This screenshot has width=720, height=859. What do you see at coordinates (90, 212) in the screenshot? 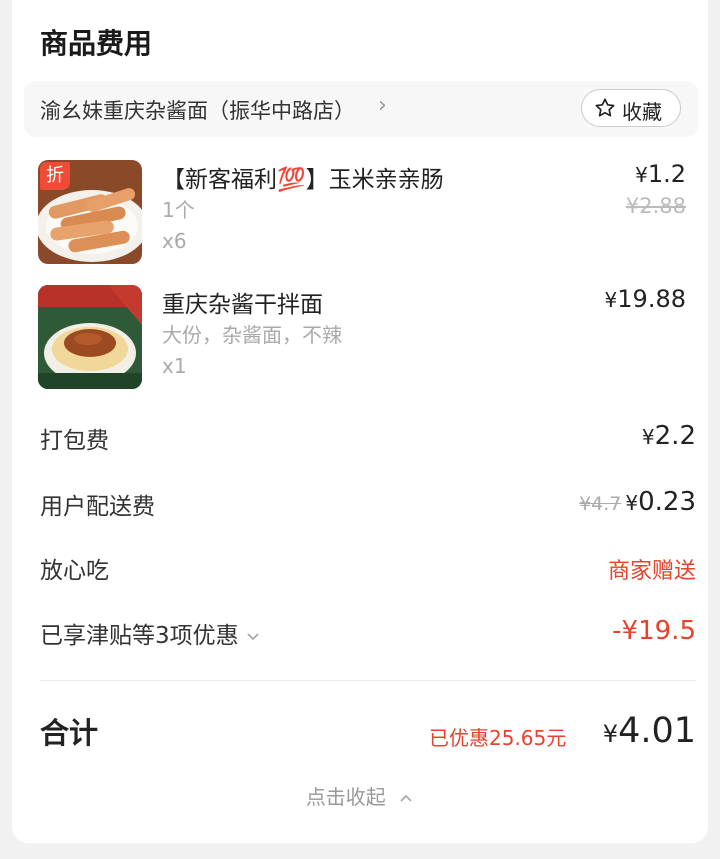
I see `product-image: 折` at bounding box center [90, 212].